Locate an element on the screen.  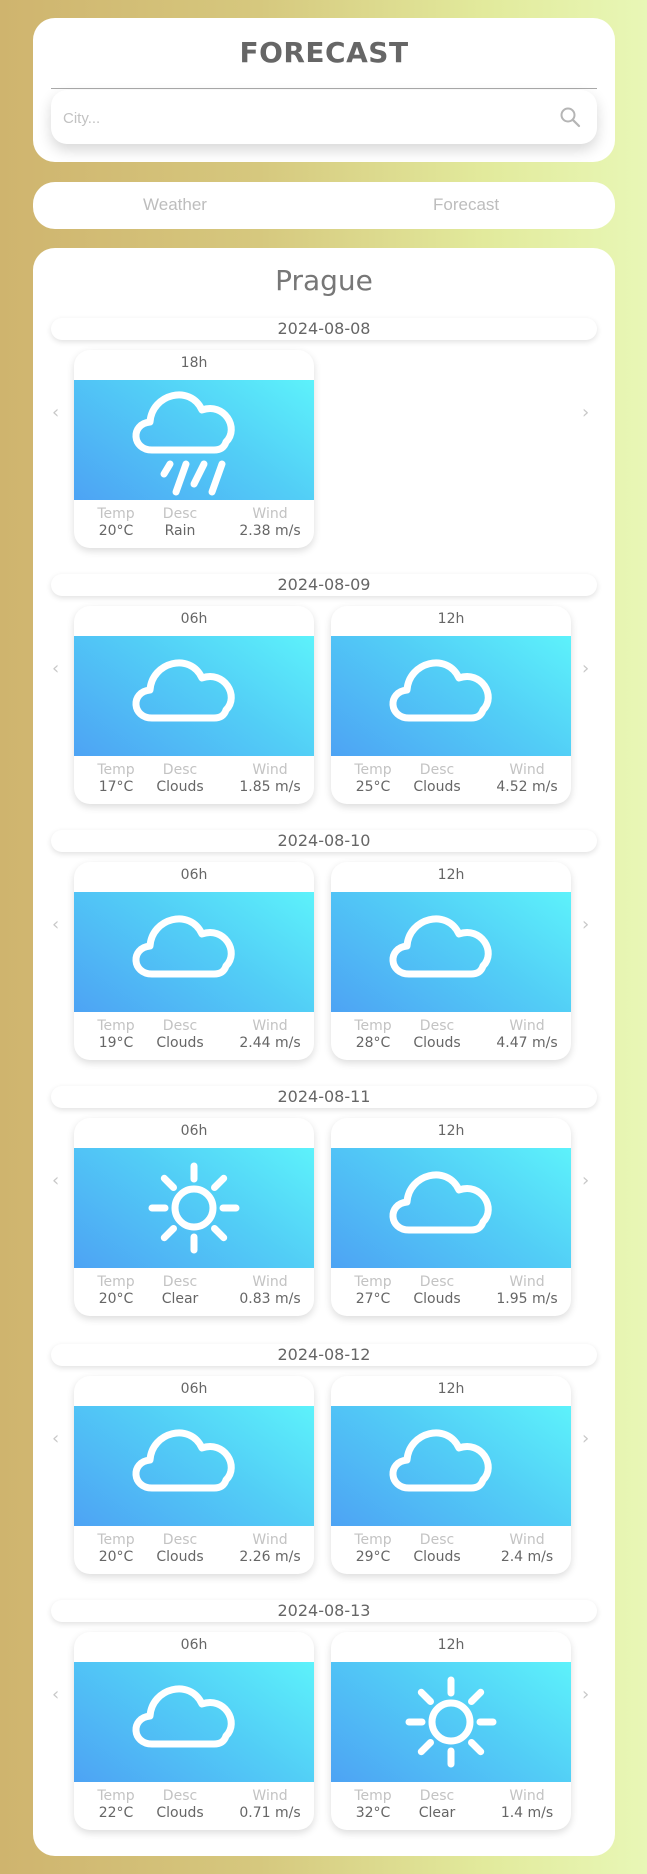
forecast-card: 06h Temp 20°C Desc Clouds Wind 2.26 m/s is located at coordinates (194, 1475).